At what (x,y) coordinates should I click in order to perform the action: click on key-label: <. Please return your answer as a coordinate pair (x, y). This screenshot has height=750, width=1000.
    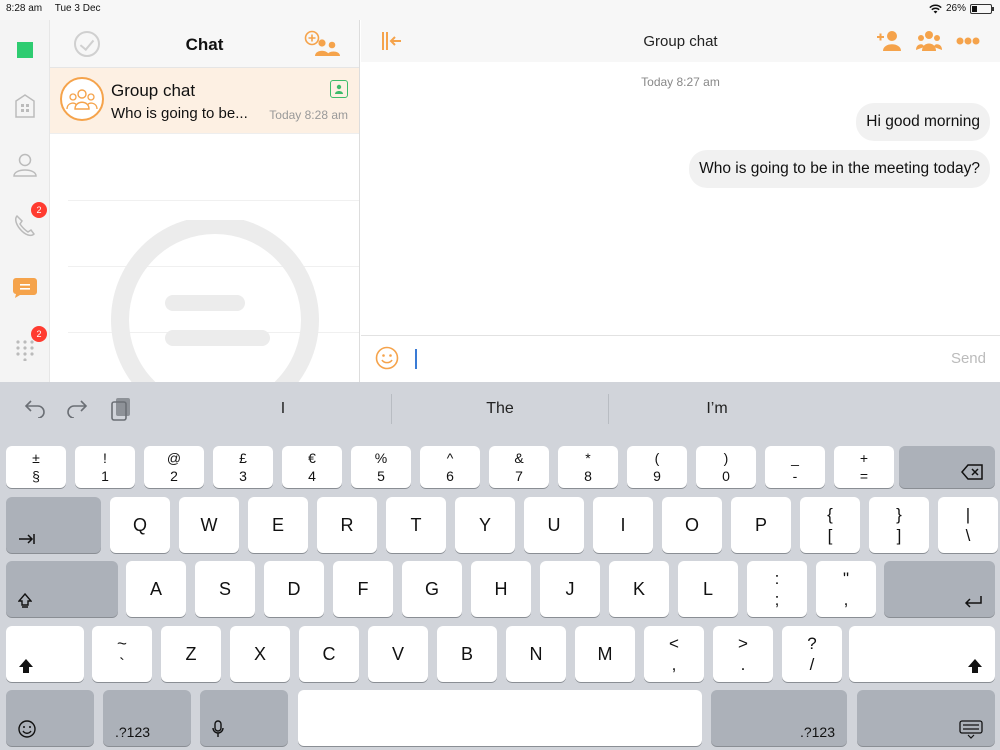
    Looking at the image, I should click on (674, 643).